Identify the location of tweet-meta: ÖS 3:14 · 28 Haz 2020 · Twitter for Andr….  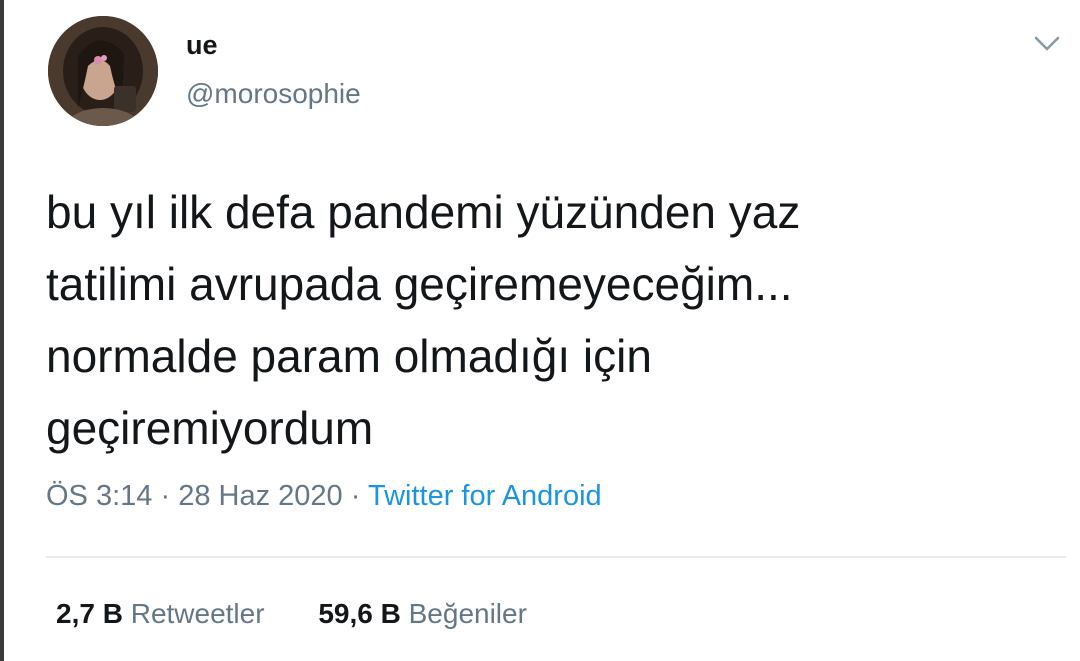
(324, 496).